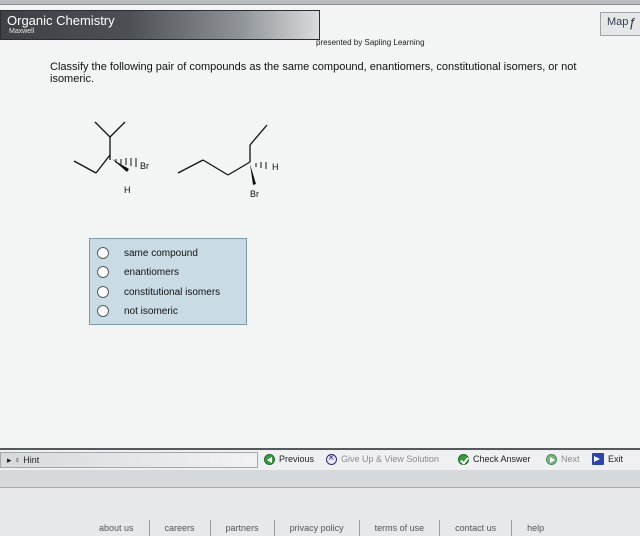 Image resolution: width=640 pixels, height=536 pixels. Describe the element at coordinates (222, 150) in the screenshot. I see `molecule-right` at that location.